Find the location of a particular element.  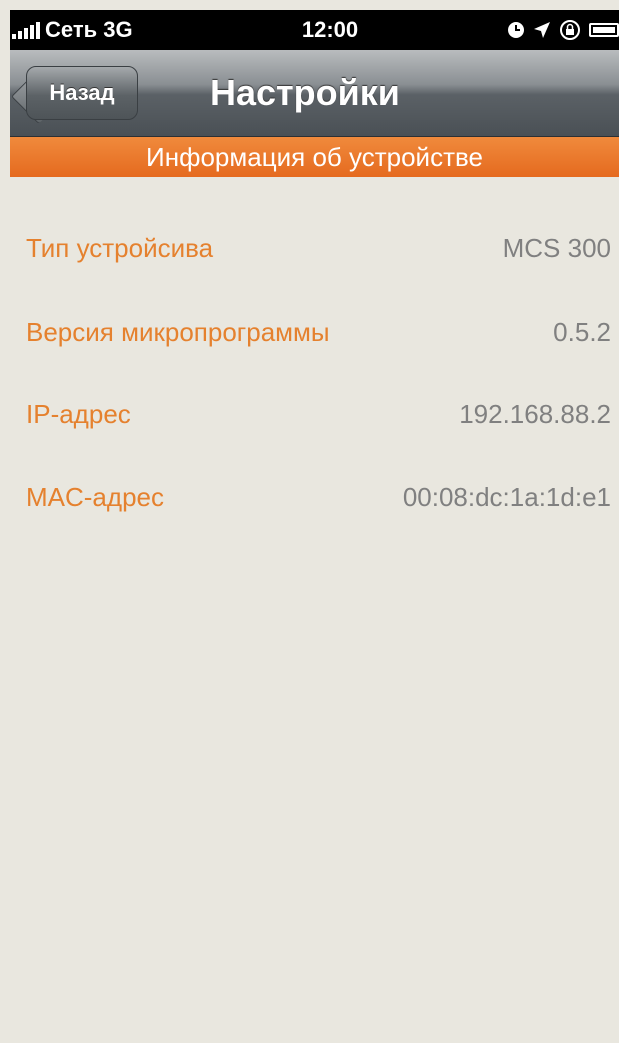

page-title: Настройки is located at coordinates (305, 92).